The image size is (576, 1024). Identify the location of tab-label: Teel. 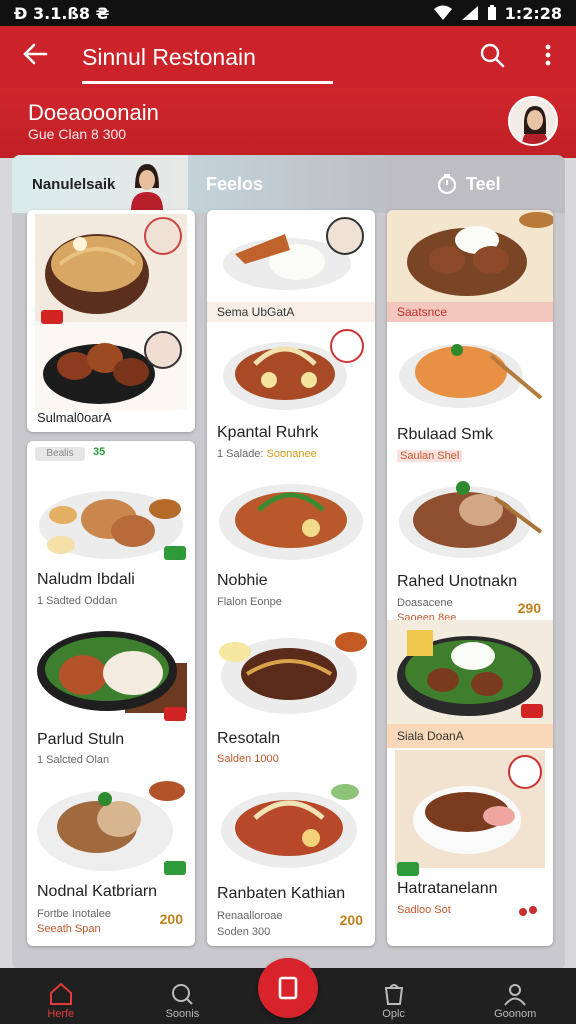
(483, 183).